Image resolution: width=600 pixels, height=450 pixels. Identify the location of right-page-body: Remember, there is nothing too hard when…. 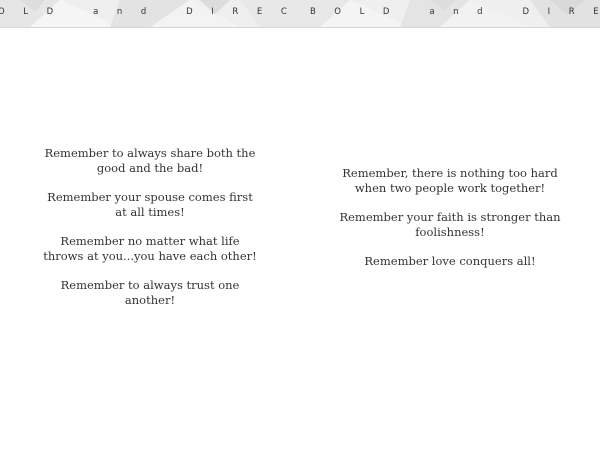
(450, 224).